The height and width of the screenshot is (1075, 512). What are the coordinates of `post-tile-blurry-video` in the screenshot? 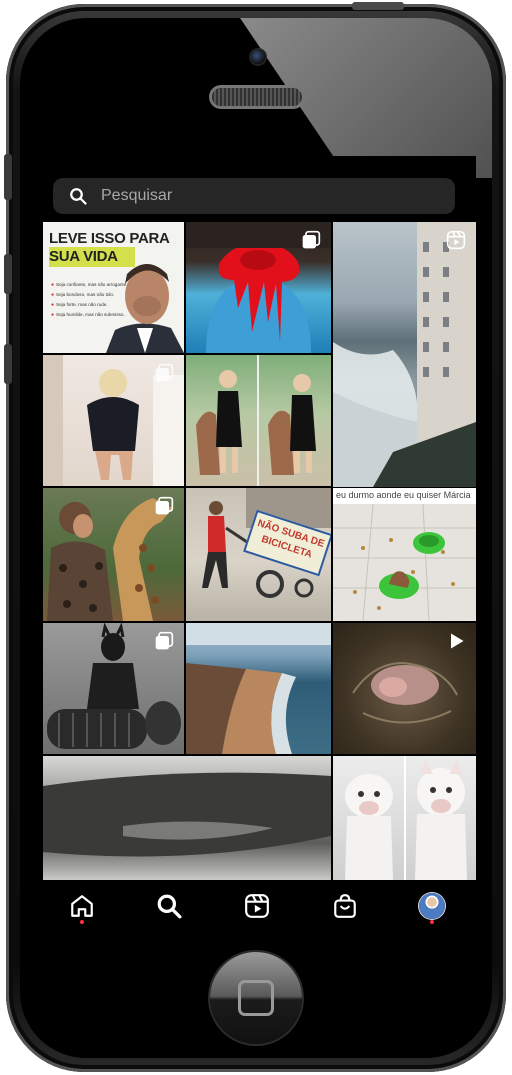 It's located at (187, 818).